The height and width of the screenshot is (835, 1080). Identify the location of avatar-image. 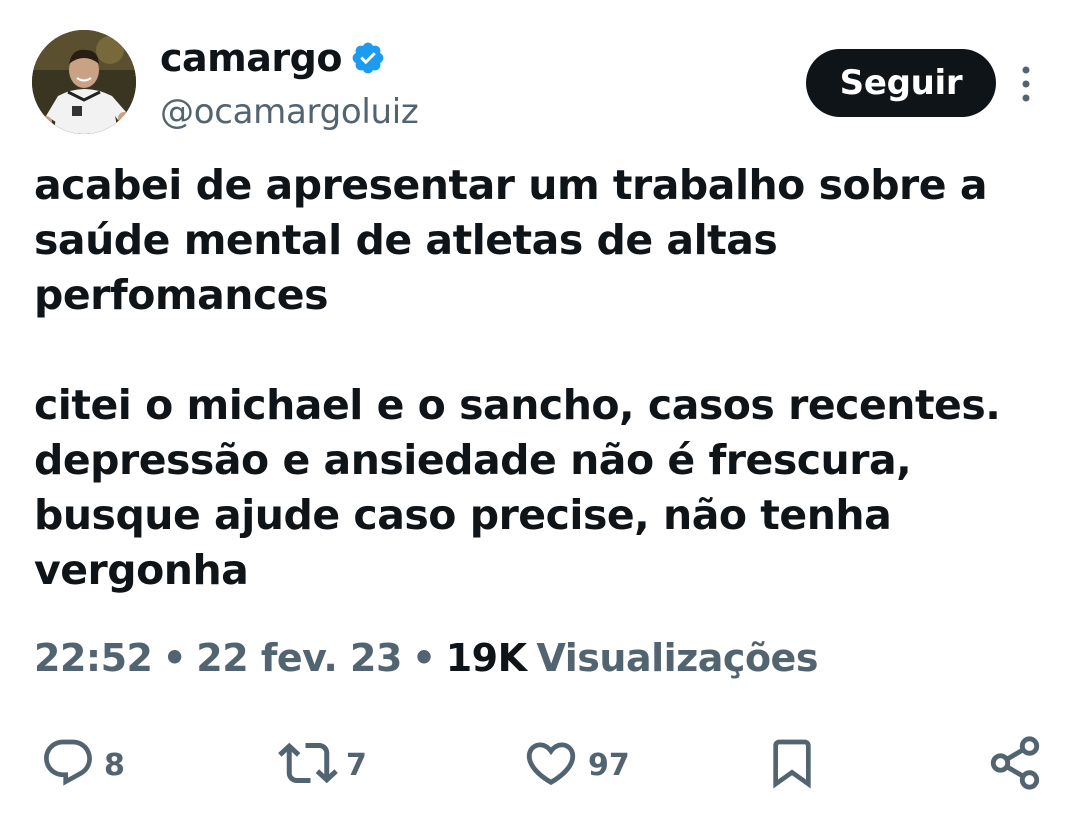
(84, 82).